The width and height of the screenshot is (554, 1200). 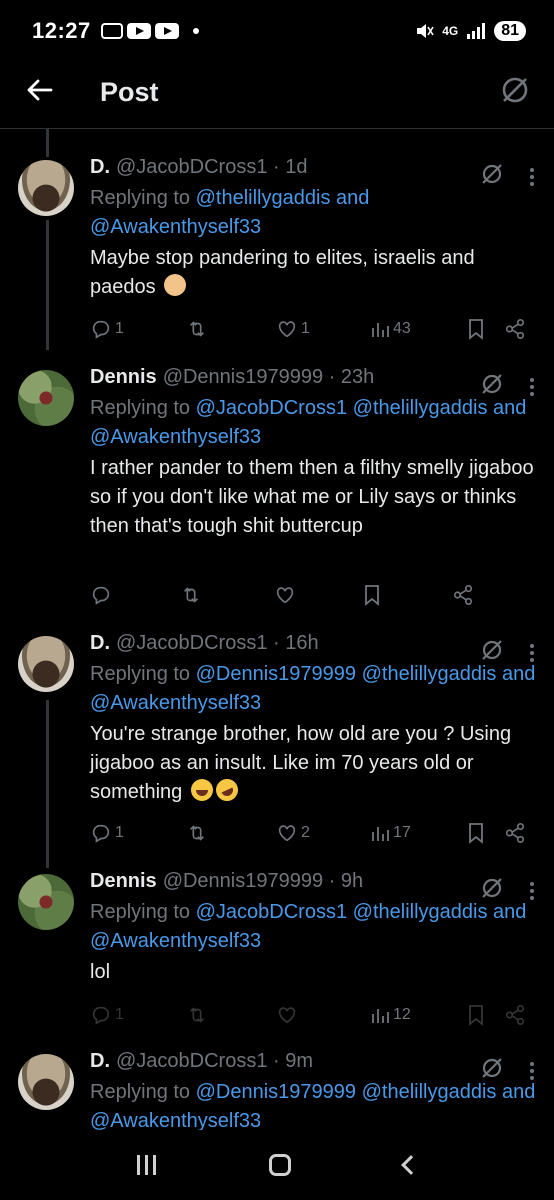 What do you see at coordinates (277, 31) in the screenshot?
I see `status-bar: 12:27 4G 81` at bounding box center [277, 31].